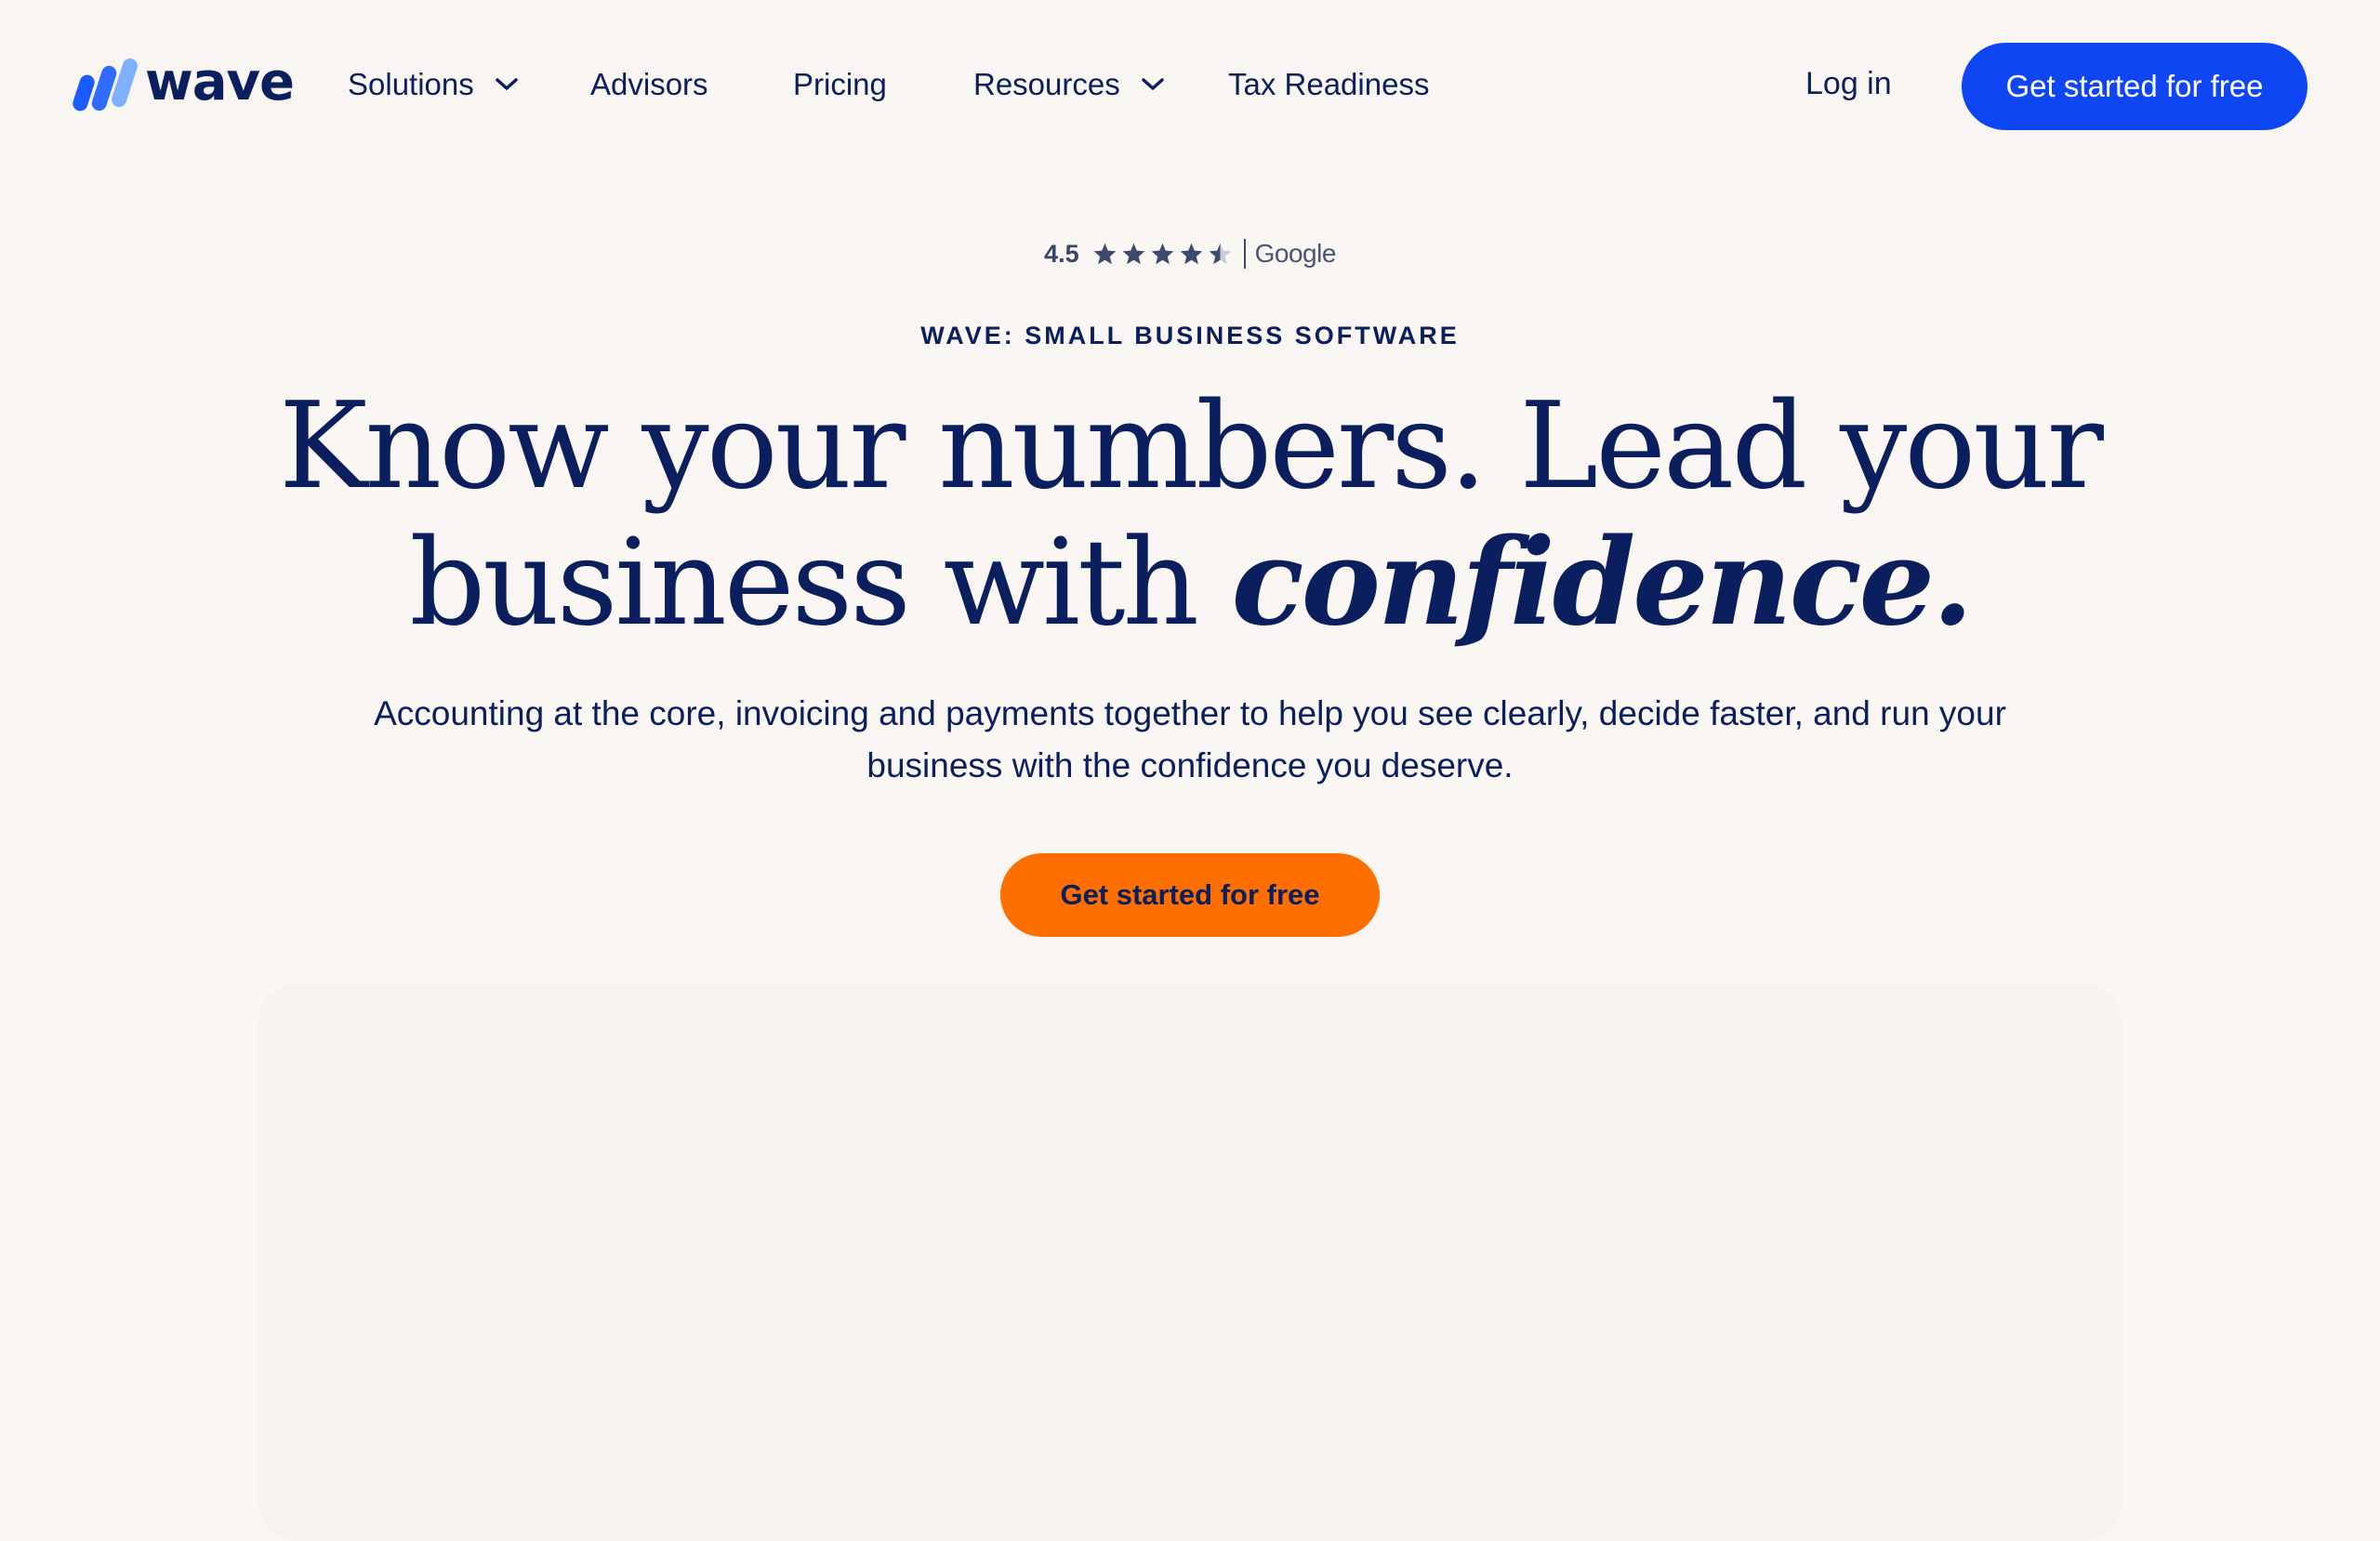  I want to click on hero-get-started-button: Get started for free, so click(1190, 895).